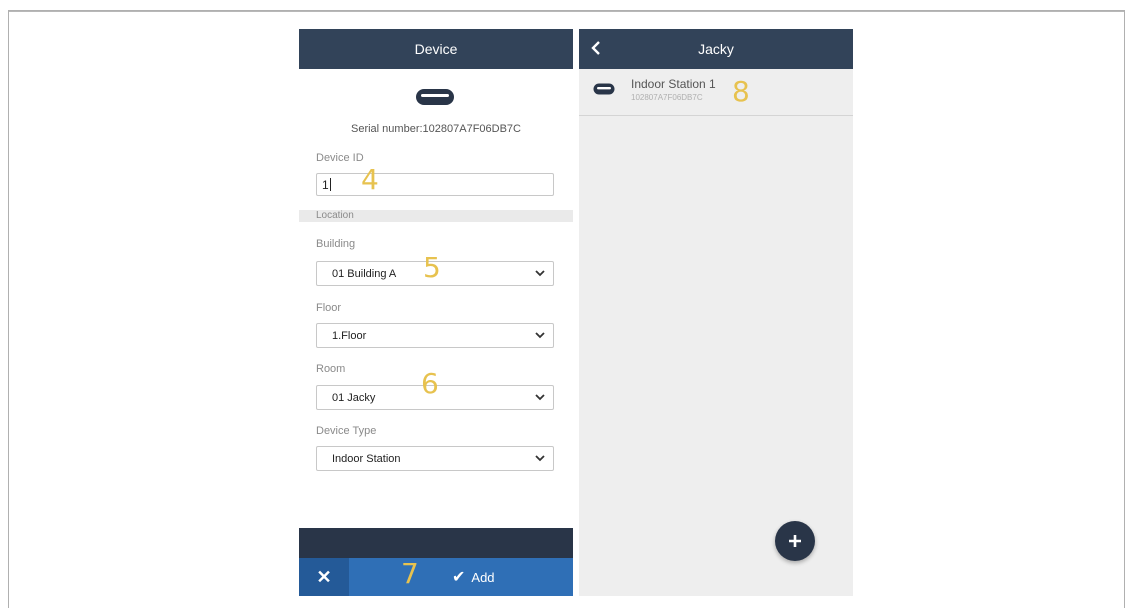 This screenshot has width=1133, height=612. Describe the element at coordinates (364, 273) in the screenshot. I see `building-value: 01 Building A` at that location.